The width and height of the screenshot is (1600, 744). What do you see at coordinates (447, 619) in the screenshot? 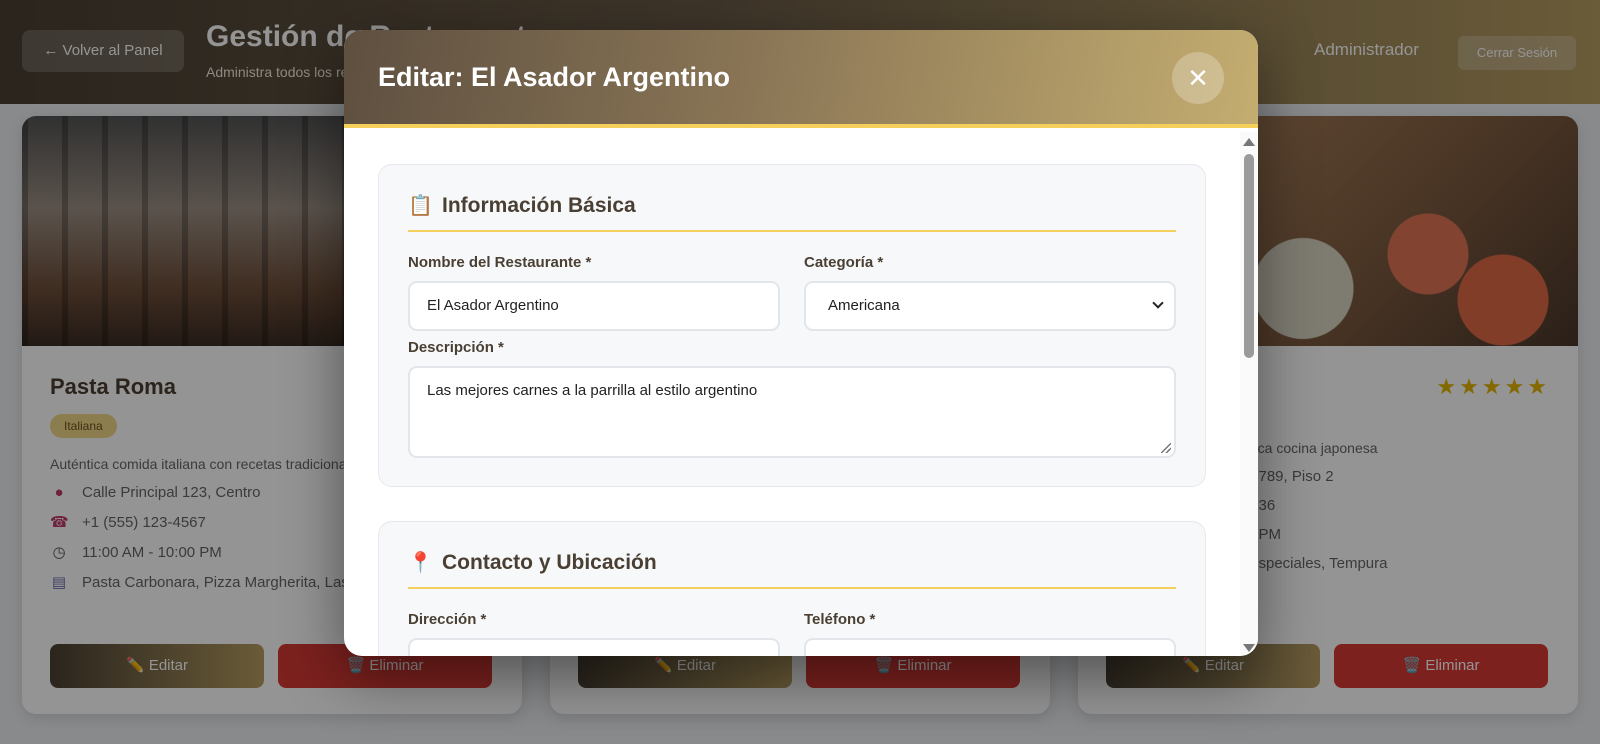
I see `address-label: Dirección *` at bounding box center [447, 619].